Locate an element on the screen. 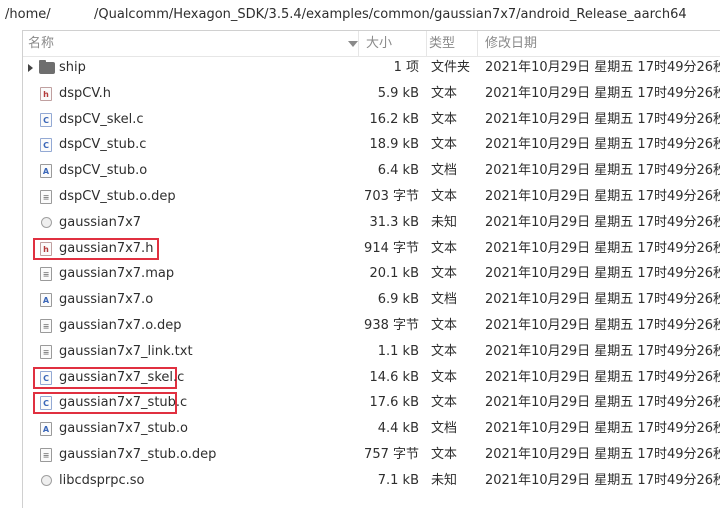 This screenshot has width=720, height=508. file-size: 1 项 is located at coordinates (406, 67).